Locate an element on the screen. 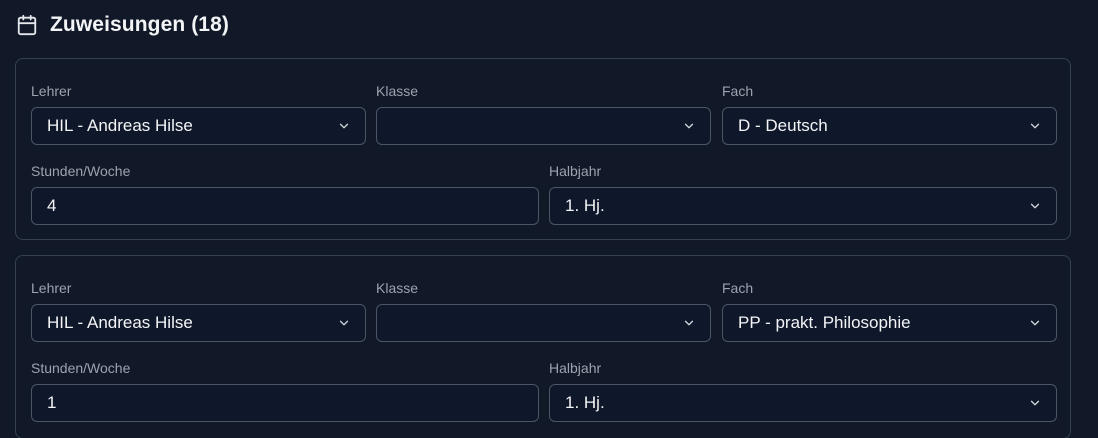 The height and width of the screenshot is (438, 1098). subject-select: PP - prakt. Philosophie is located at coordinates (889, 323).